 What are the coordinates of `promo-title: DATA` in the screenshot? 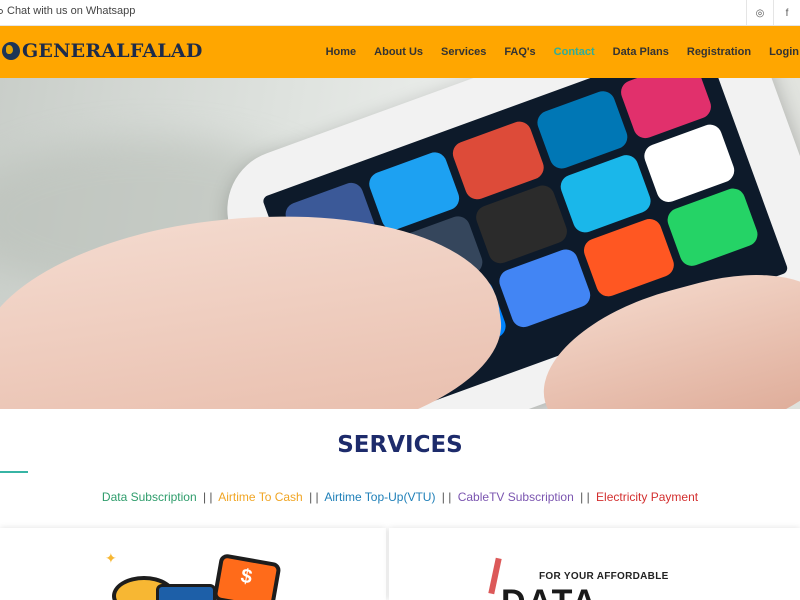 It's located at (549, 591).